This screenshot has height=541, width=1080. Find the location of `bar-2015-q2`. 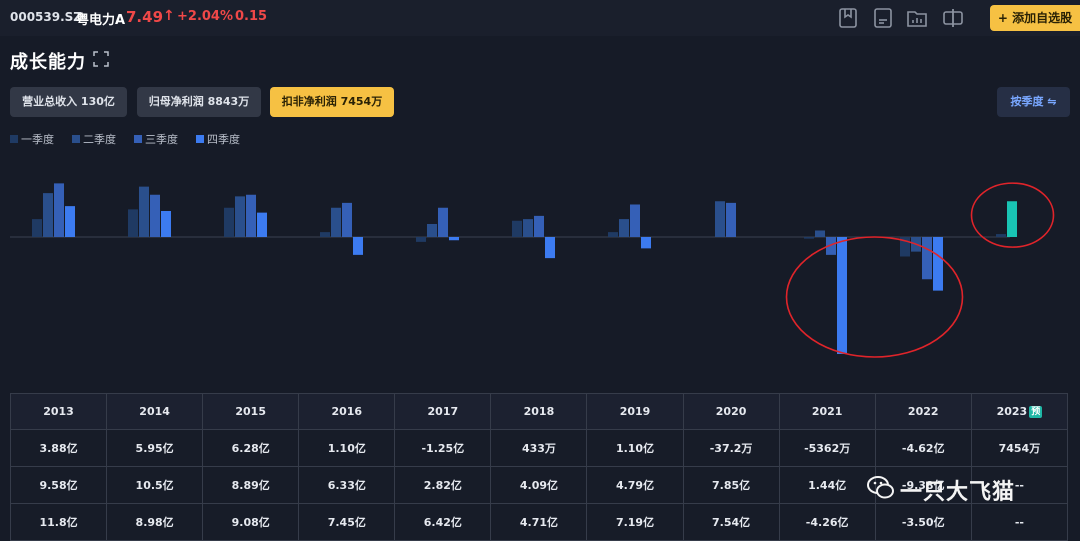

bar-2015-q2 is located at coordinates (240, 216).